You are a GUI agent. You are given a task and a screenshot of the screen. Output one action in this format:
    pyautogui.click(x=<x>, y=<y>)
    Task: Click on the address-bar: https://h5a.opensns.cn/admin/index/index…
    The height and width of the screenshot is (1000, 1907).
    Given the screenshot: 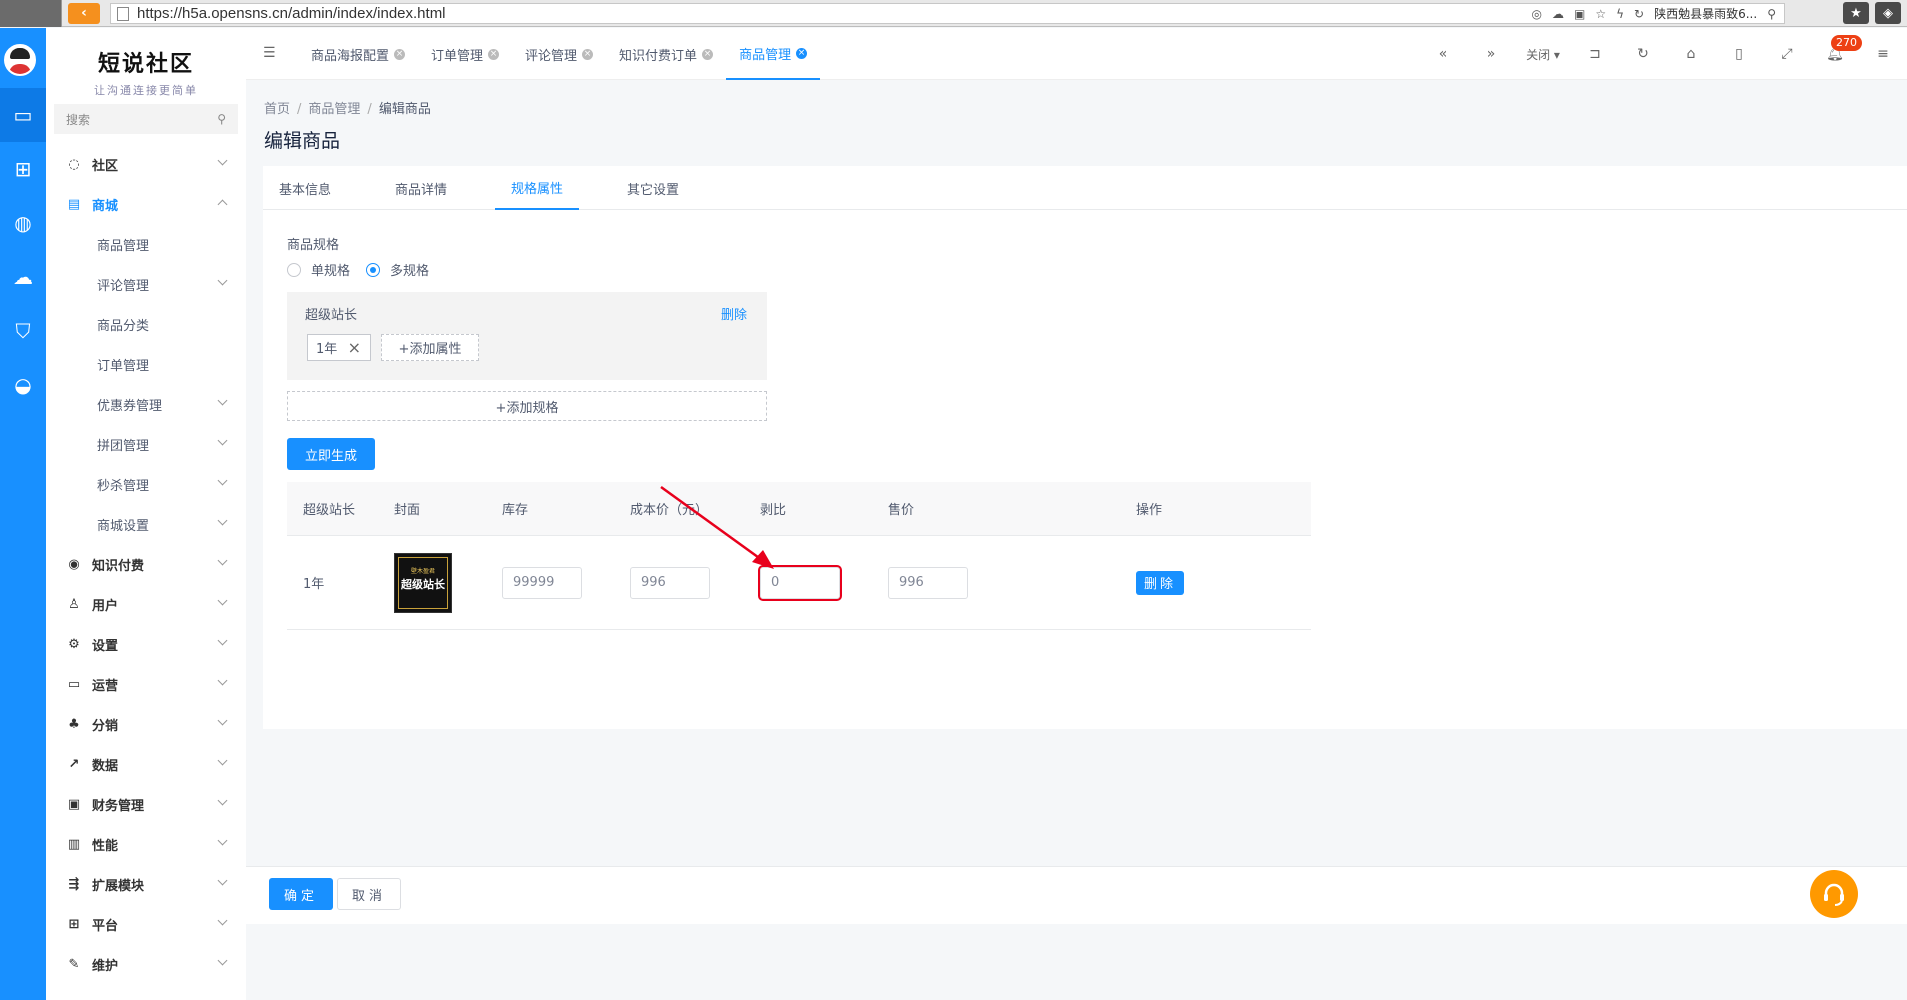 What is the action you would take?
    pyautogui.click(x=947, y=13)
    